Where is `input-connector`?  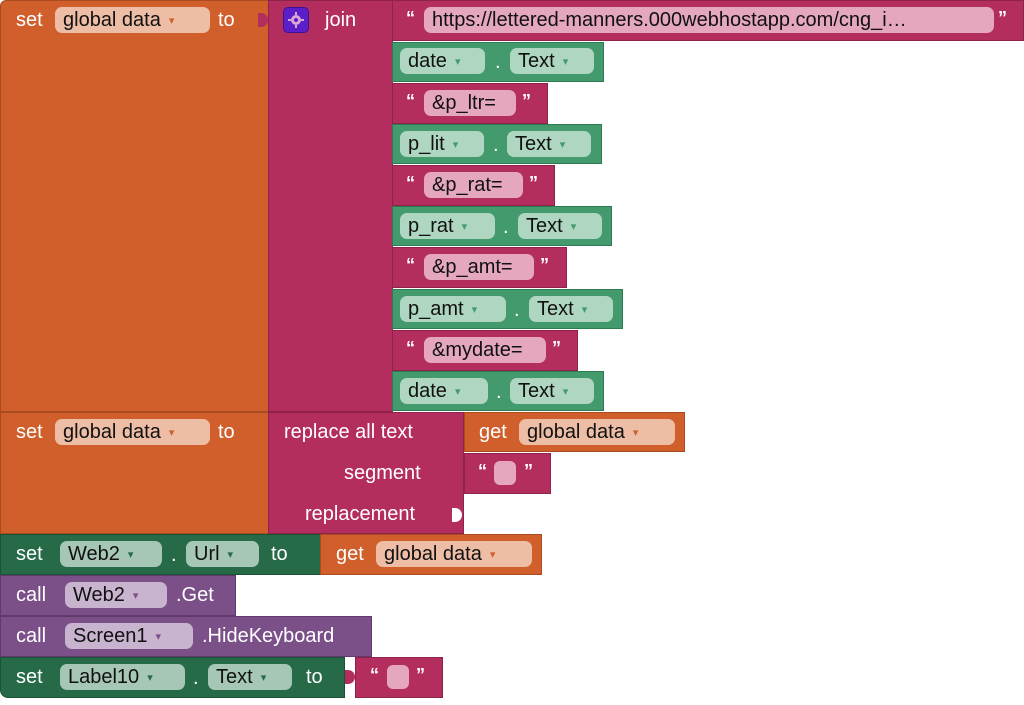 input-connector is located at coordinates (350, 677).